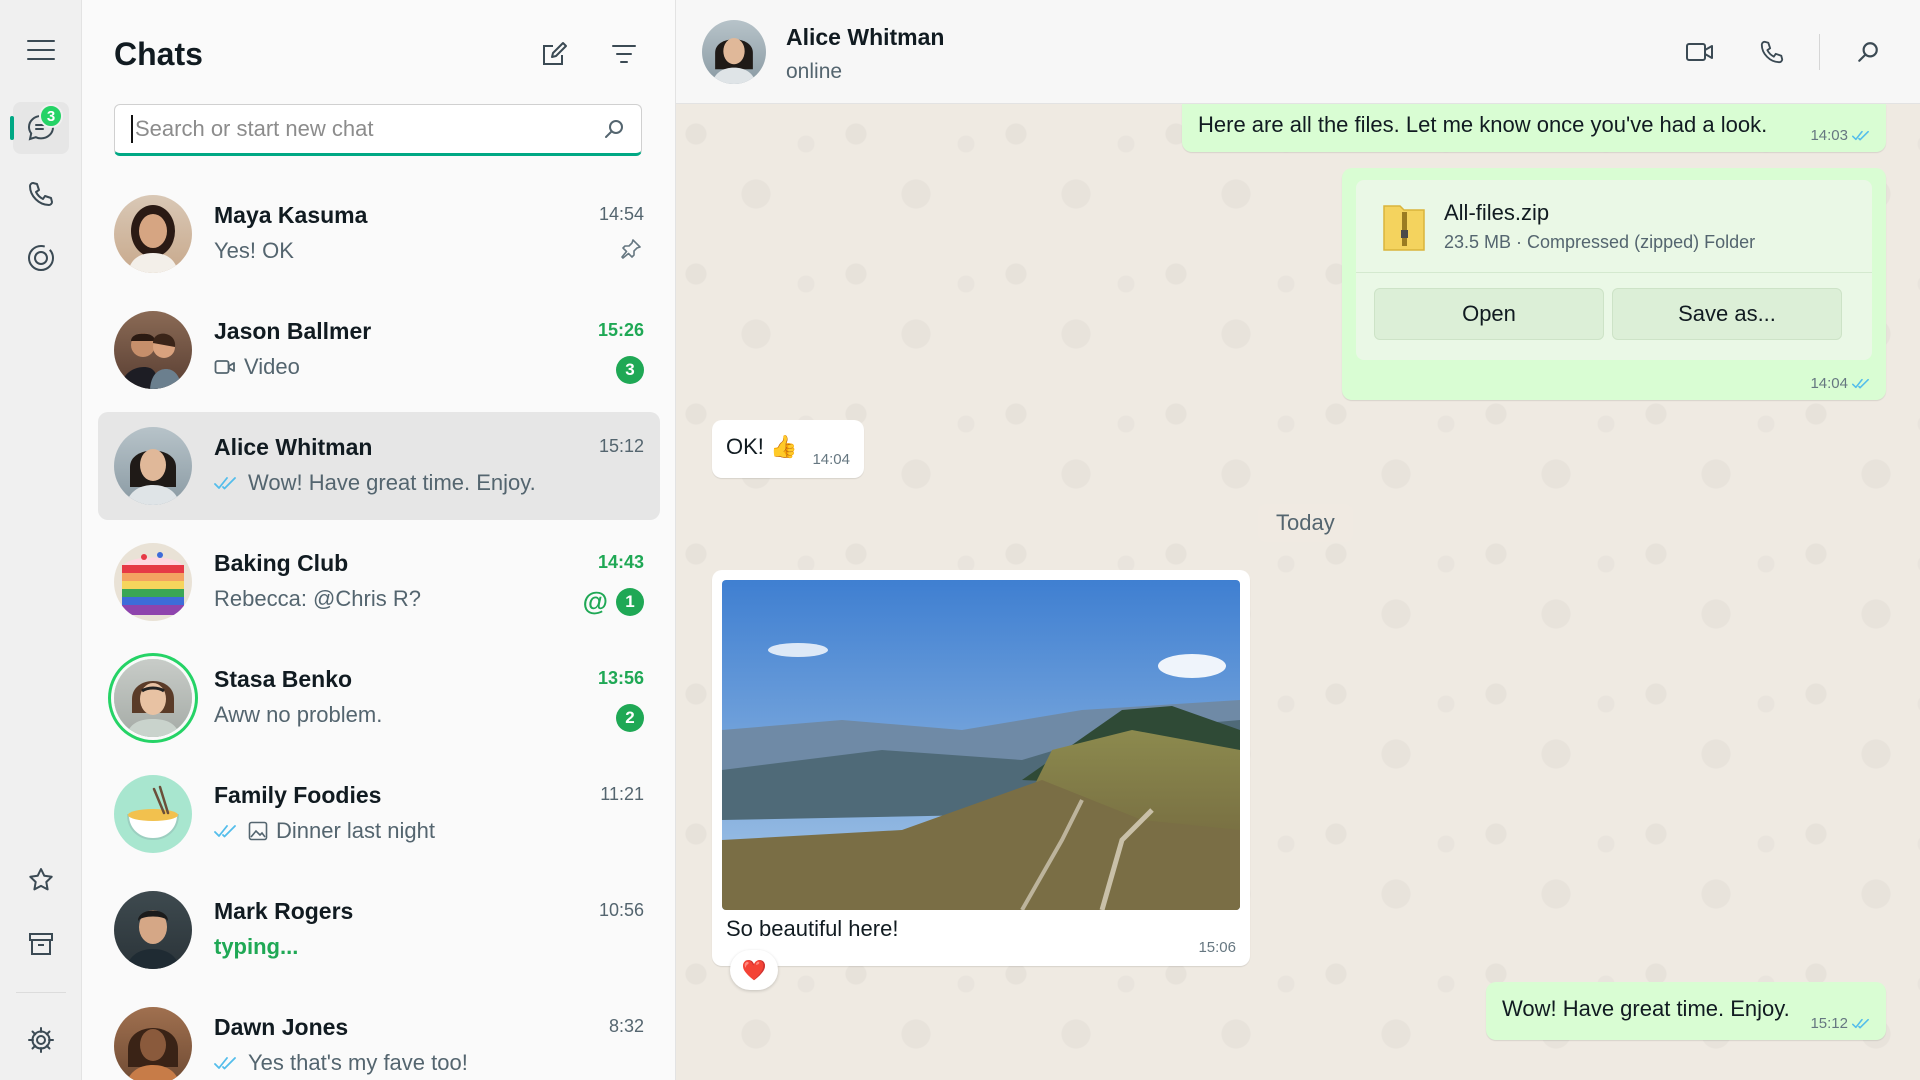 The width and height of the screenshot is (1920, 1080). What do you see at coordinates (379, 234) in the screenshot?
I see `chat-item-maya-kasuma: Maya Kasuma Yes! OK 14:54` at bounding box center [379, 234].